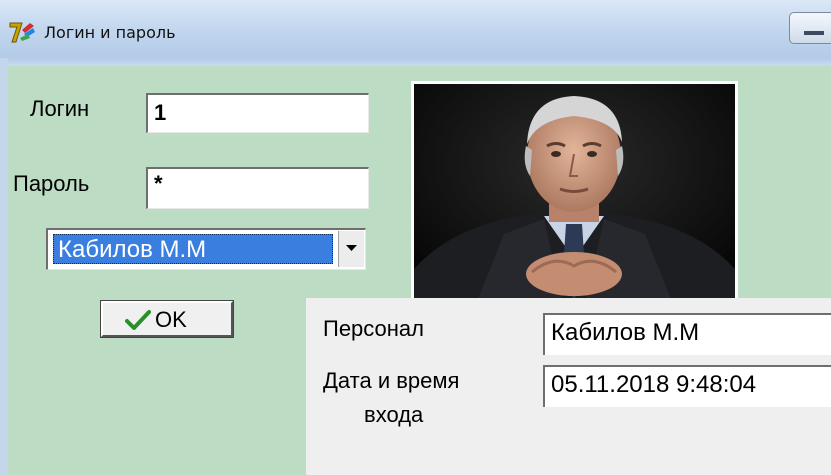 The image size is (831, 475). What do you see at coordinates (415, 29) in the screenshot?
I see `title-bar: Логин и пароль` at bounding box center [415, 29].